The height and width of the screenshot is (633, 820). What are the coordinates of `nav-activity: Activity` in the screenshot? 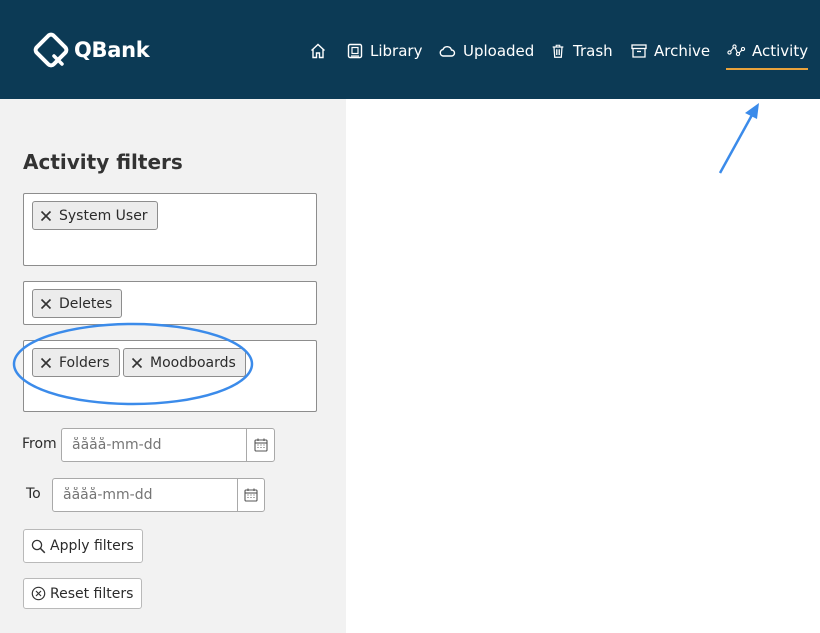 It's located at (767, 54).